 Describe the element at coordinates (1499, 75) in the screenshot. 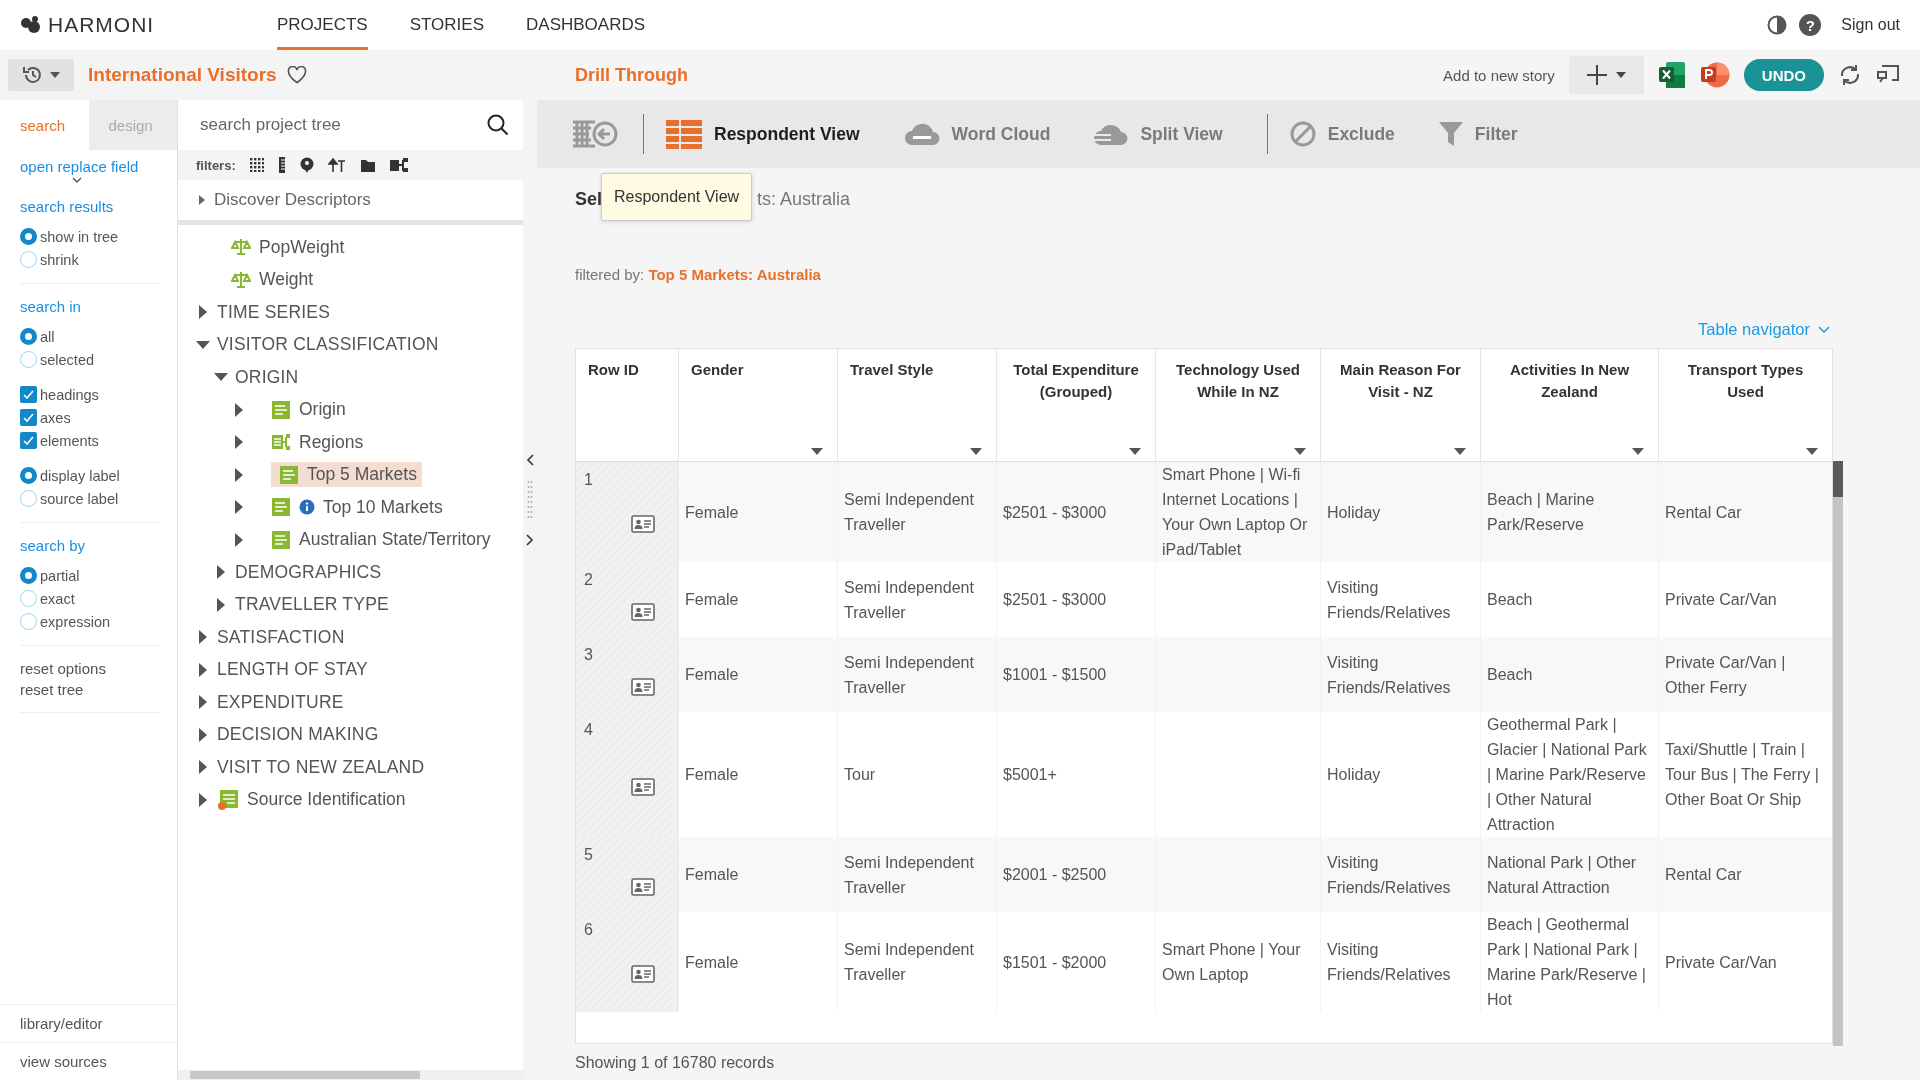

I see `add-to-story-label: Add to new story` at that location.